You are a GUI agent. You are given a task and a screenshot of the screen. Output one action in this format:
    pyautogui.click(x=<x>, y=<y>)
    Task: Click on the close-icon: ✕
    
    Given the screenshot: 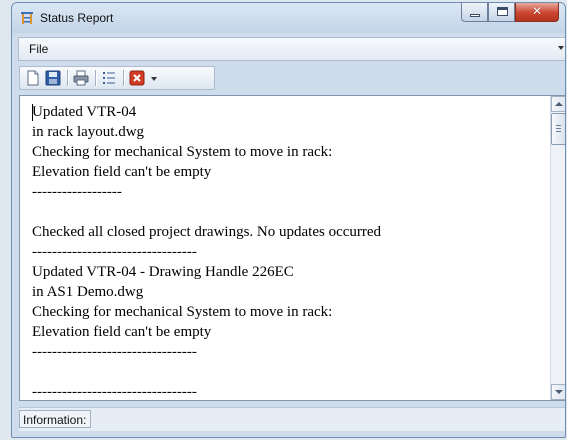 What is the action you would take?
    pyautogui.click(x=537, y=11)
    